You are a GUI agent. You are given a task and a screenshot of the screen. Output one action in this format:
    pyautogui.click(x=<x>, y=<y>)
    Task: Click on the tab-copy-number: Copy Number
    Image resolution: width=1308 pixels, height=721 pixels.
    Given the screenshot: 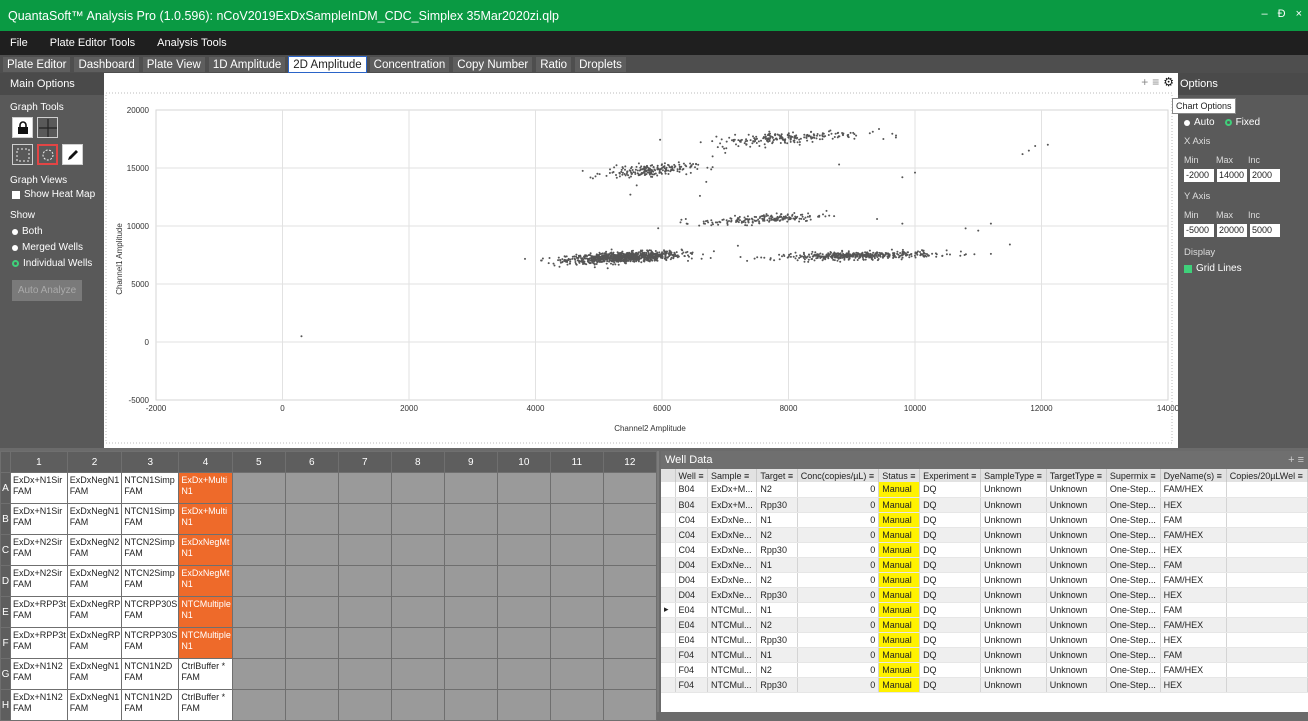 What is the action you would take?
    pyautogui.click(x=493, y=64)
    